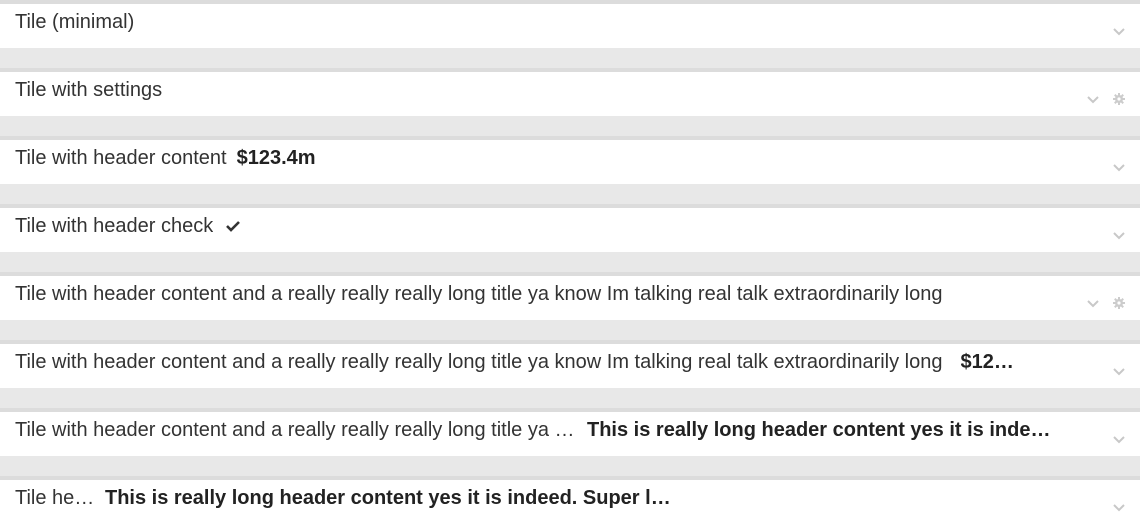 This screenshot has width=1140, height=524. Describe the element at coordinates (233, 226) in the screenshot. I see `check-icon` at that location.